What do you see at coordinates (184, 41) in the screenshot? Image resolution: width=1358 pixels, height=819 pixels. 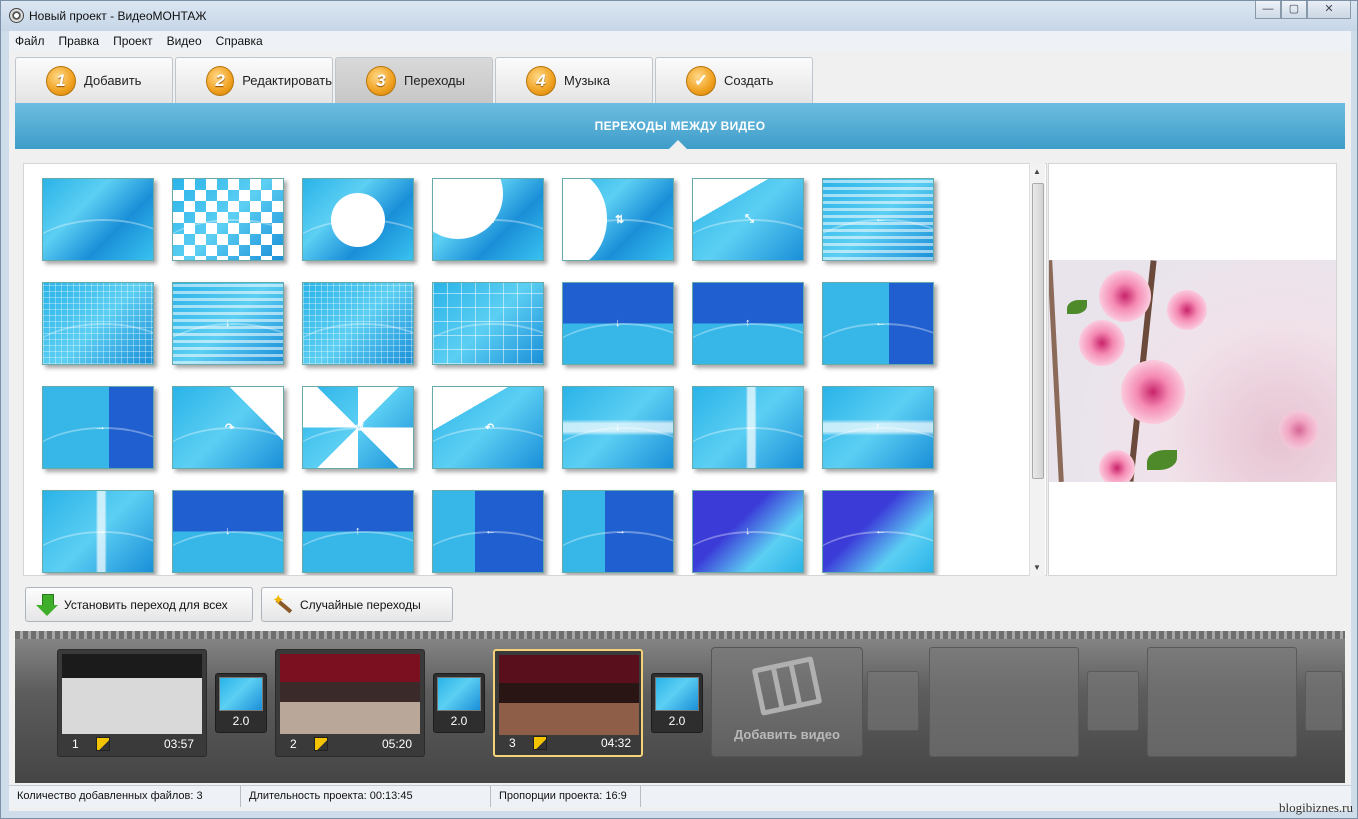 I see `menu-video: Видео` at bounding box center [184, 41].